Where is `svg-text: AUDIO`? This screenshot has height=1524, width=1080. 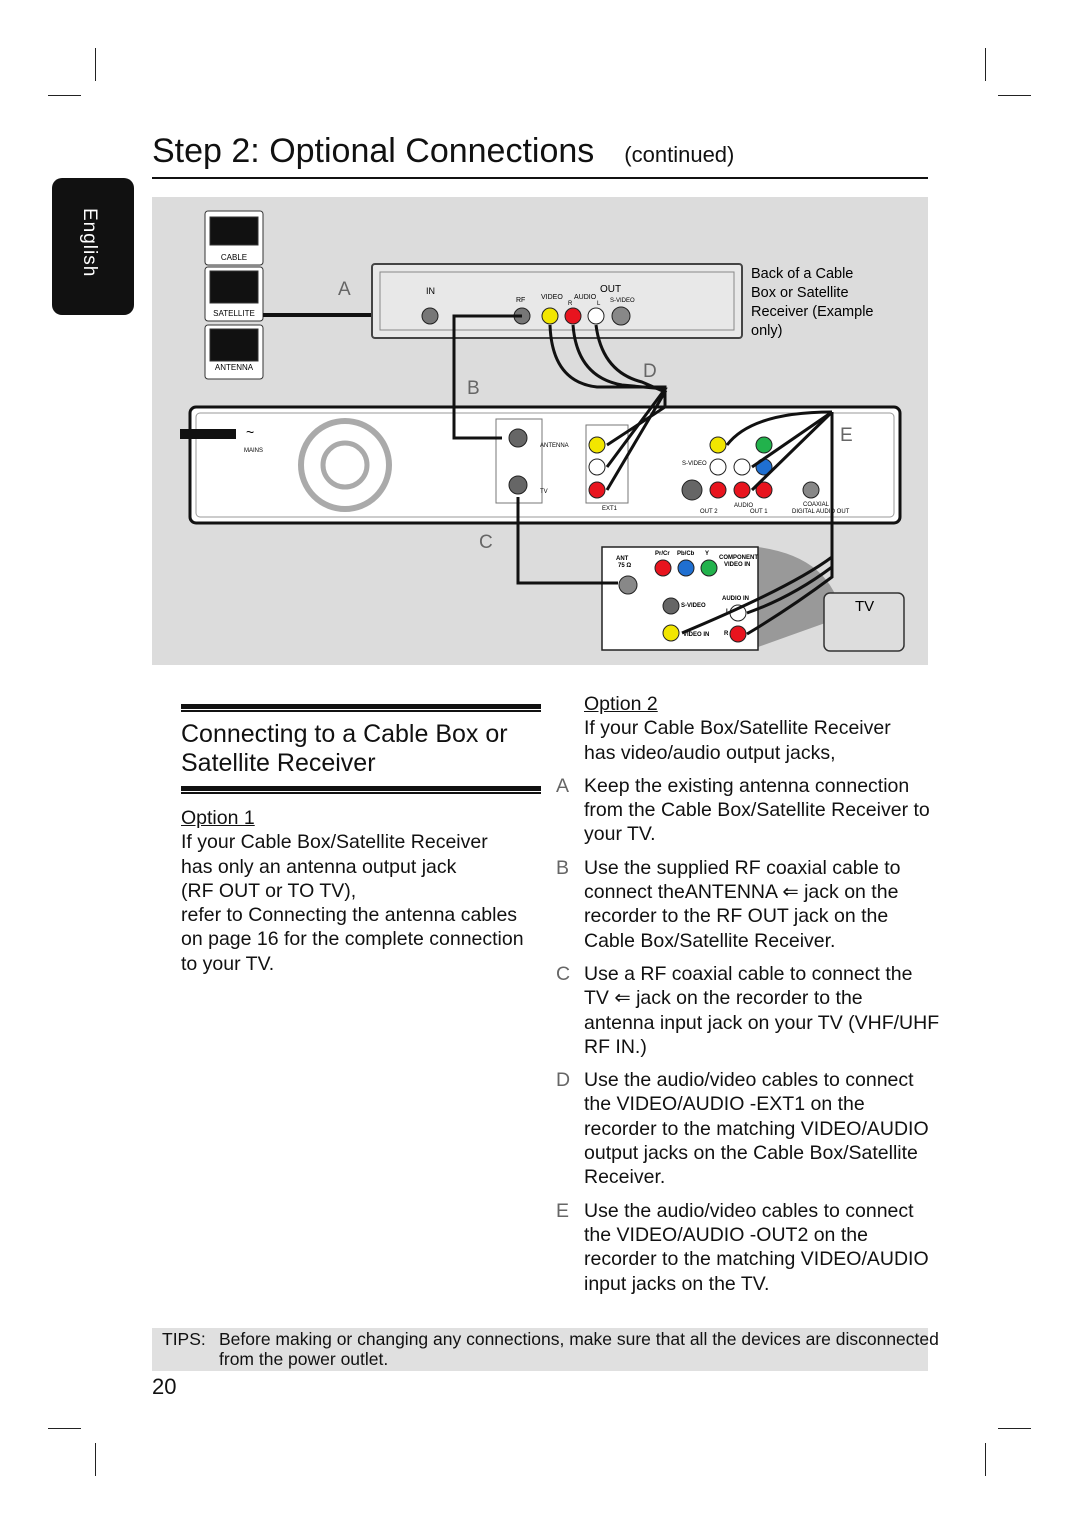
svg-text: AUDIO is located at coordinates (743, 506).